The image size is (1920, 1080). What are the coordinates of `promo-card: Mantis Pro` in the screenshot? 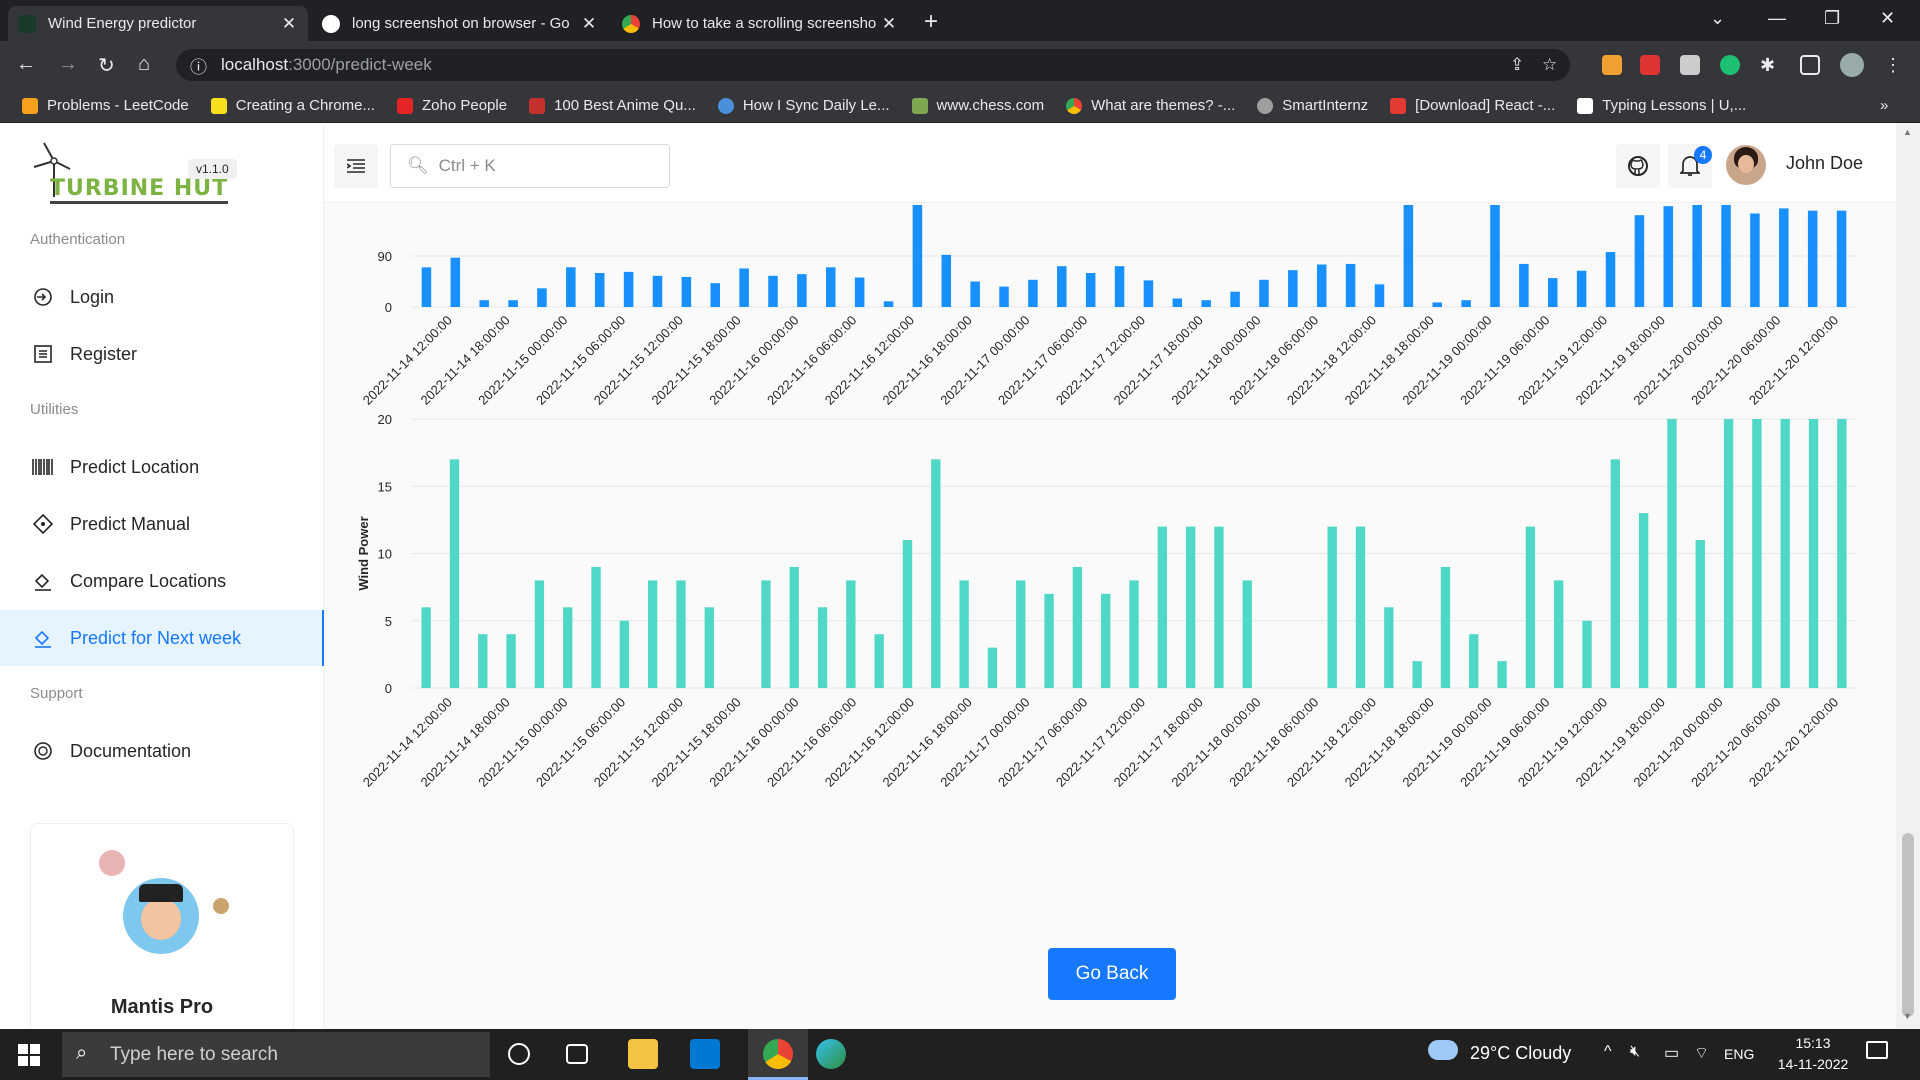 It's located at (162, 933).